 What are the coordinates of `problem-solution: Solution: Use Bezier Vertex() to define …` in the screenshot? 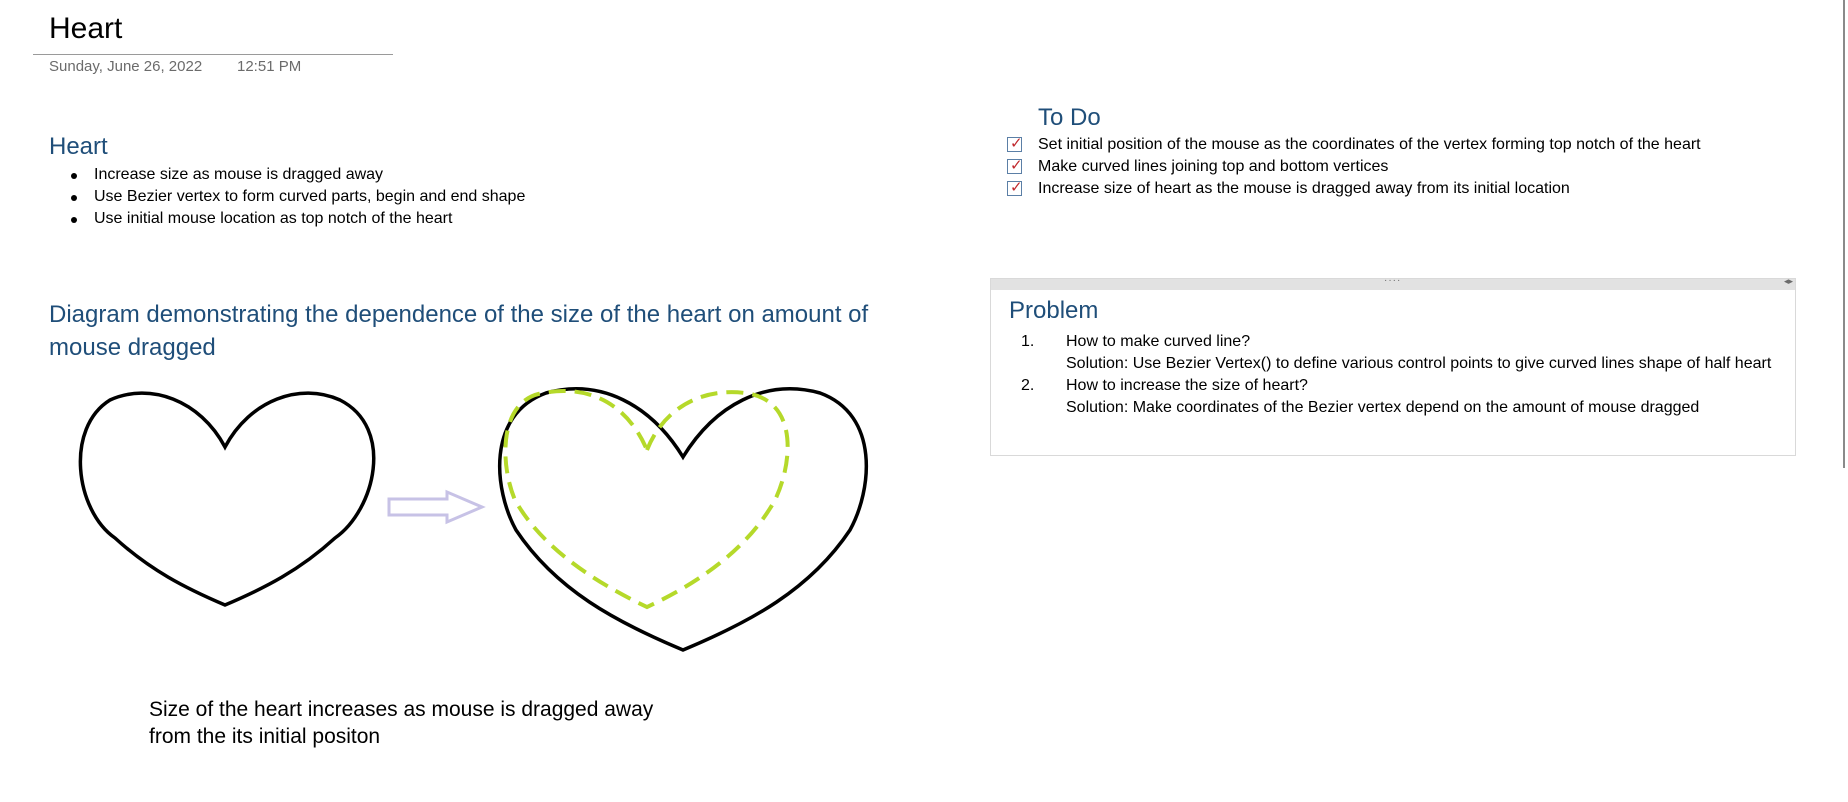 It's located at (1419, 363).